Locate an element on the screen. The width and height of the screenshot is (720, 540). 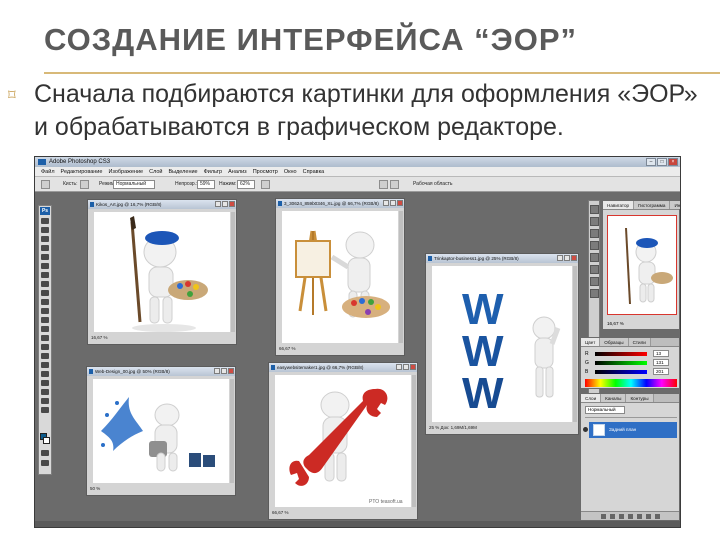
menu-view: Просмотр is located at coordinates (265, 171).